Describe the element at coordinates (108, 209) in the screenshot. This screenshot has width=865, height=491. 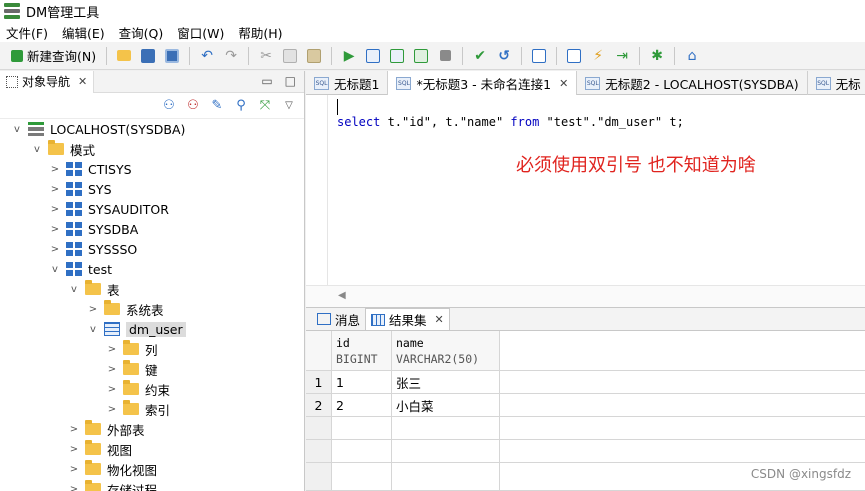
I see `tree-node-schema-sysauditor: > SYSAUDITOR` at that location.